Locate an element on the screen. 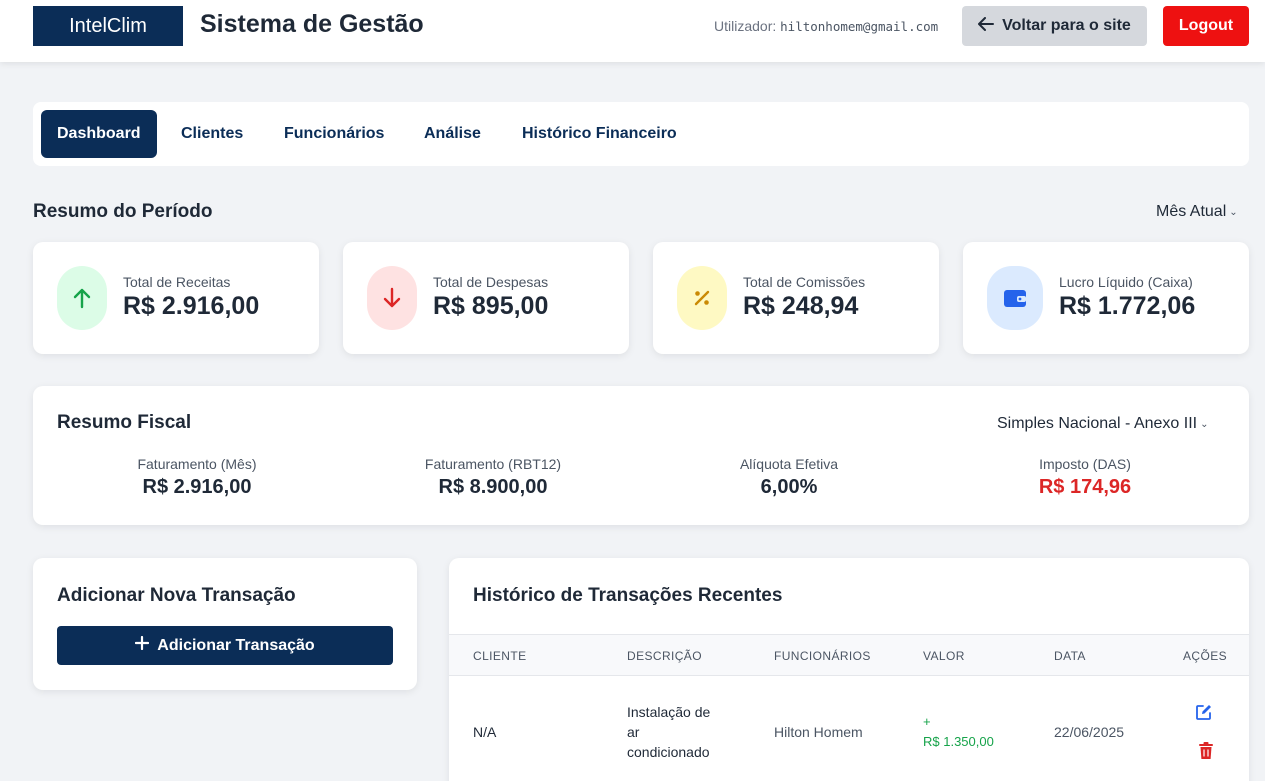 The width and height of the screenshot is (1265, 781). period-select-value: Mês Atual is located at coordinates (1191, 211).